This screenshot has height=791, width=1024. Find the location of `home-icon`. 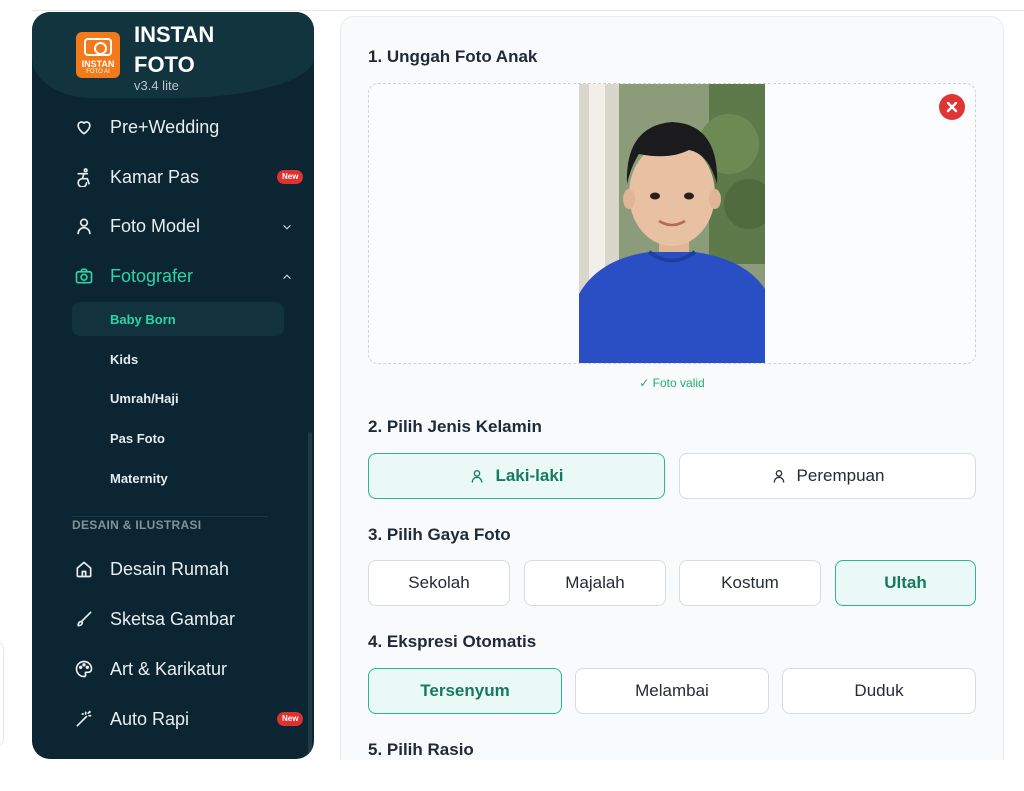

home-icon is located at coordinates (84, 569).